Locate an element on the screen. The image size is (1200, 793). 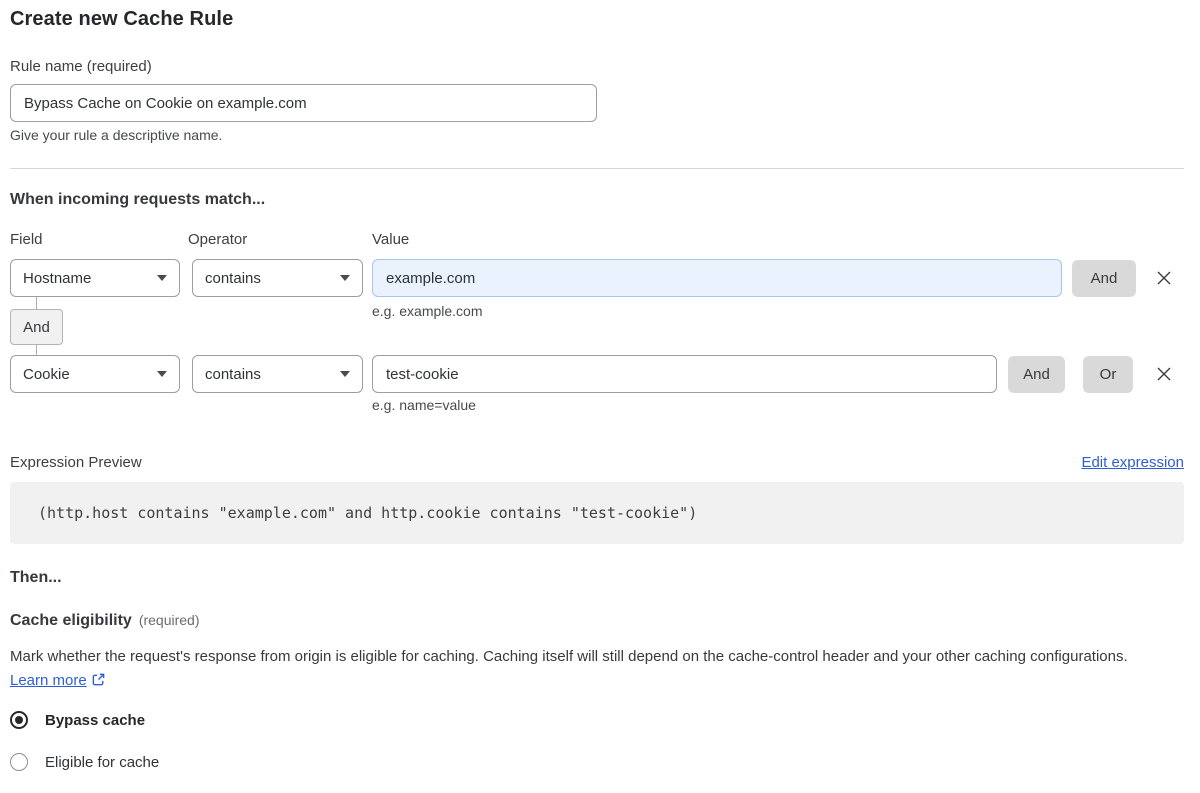
connector-and-chip: And is located at coordinates (36, 327).